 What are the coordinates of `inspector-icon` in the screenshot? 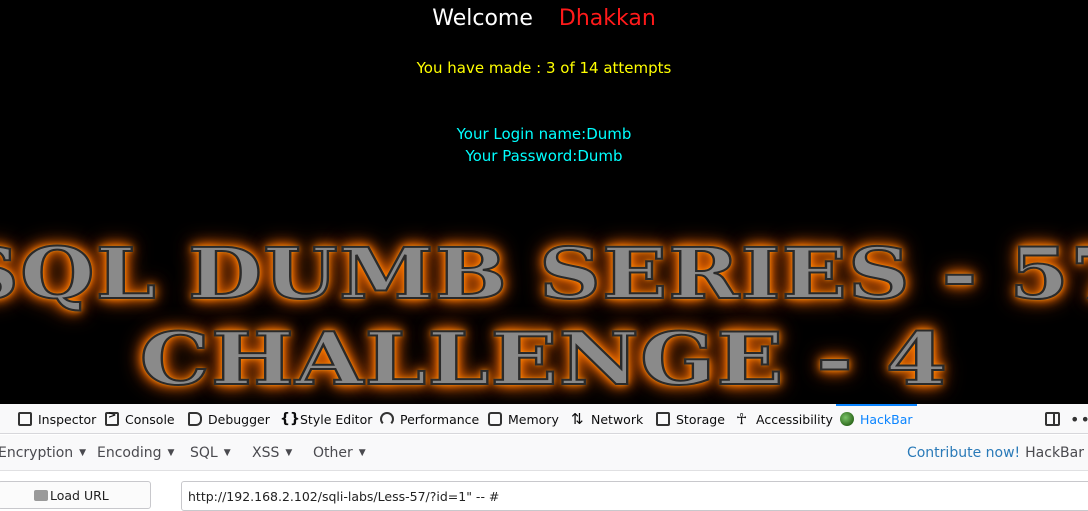 It's located at (25, 419).